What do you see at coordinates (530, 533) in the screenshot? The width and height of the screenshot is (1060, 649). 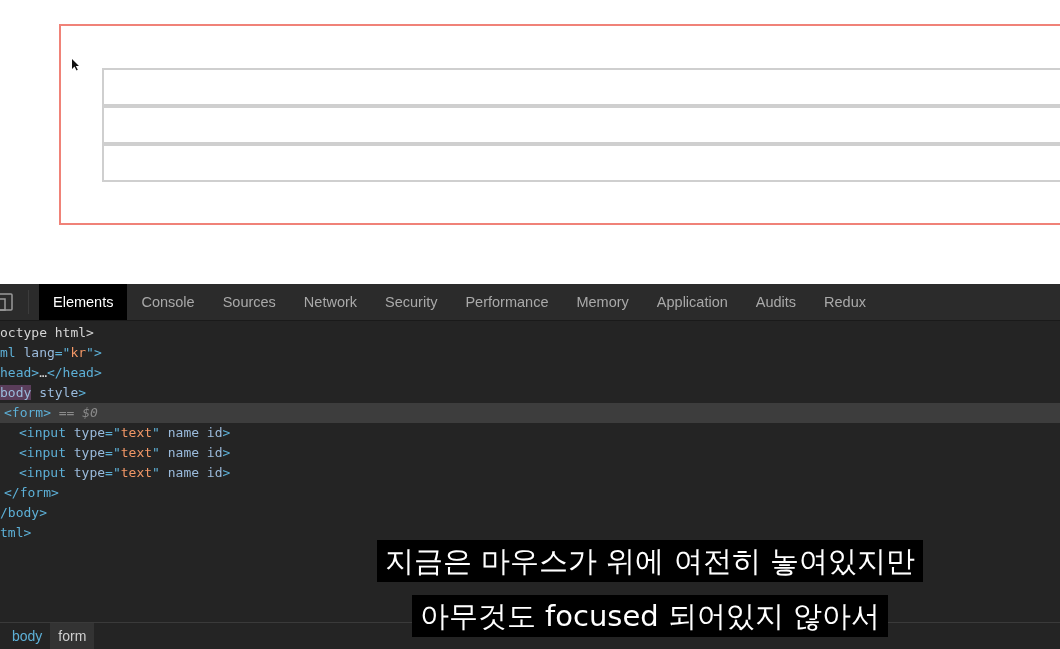 I see `dom-tree-line: tml>` at bounding box center [530, 533].